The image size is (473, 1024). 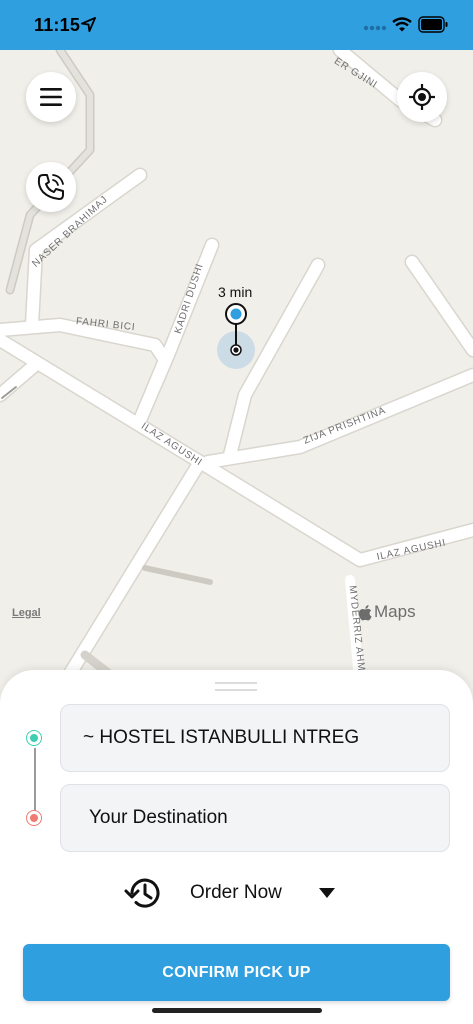 What do you see at coordinates (433, 24) in the screenshot?
I see `battery-icon` at bounding box center [433, 24].